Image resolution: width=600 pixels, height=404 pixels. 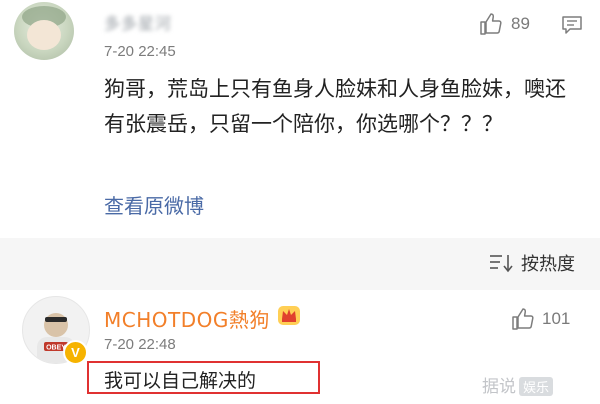 I want to click on reply-text: 我可以自己解决的, so click(x=180, y=381).